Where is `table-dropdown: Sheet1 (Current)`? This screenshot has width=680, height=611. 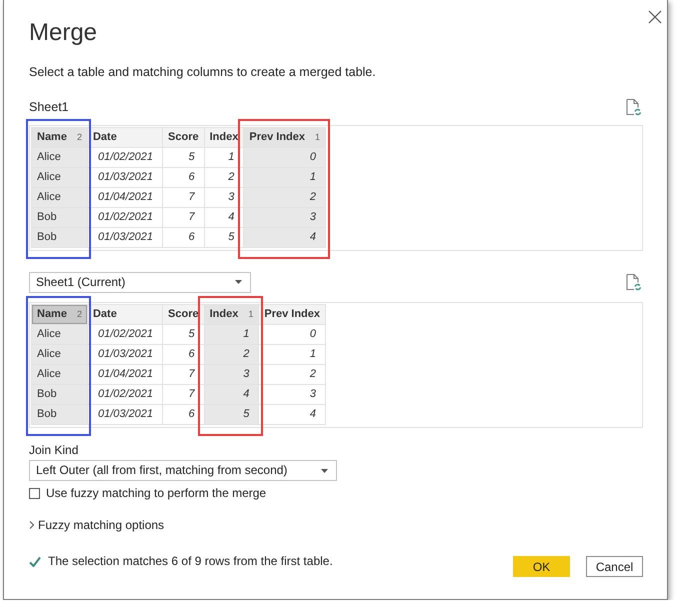
table-dropdown: Sheet1 (Current) is located at coordinates (140, 282).